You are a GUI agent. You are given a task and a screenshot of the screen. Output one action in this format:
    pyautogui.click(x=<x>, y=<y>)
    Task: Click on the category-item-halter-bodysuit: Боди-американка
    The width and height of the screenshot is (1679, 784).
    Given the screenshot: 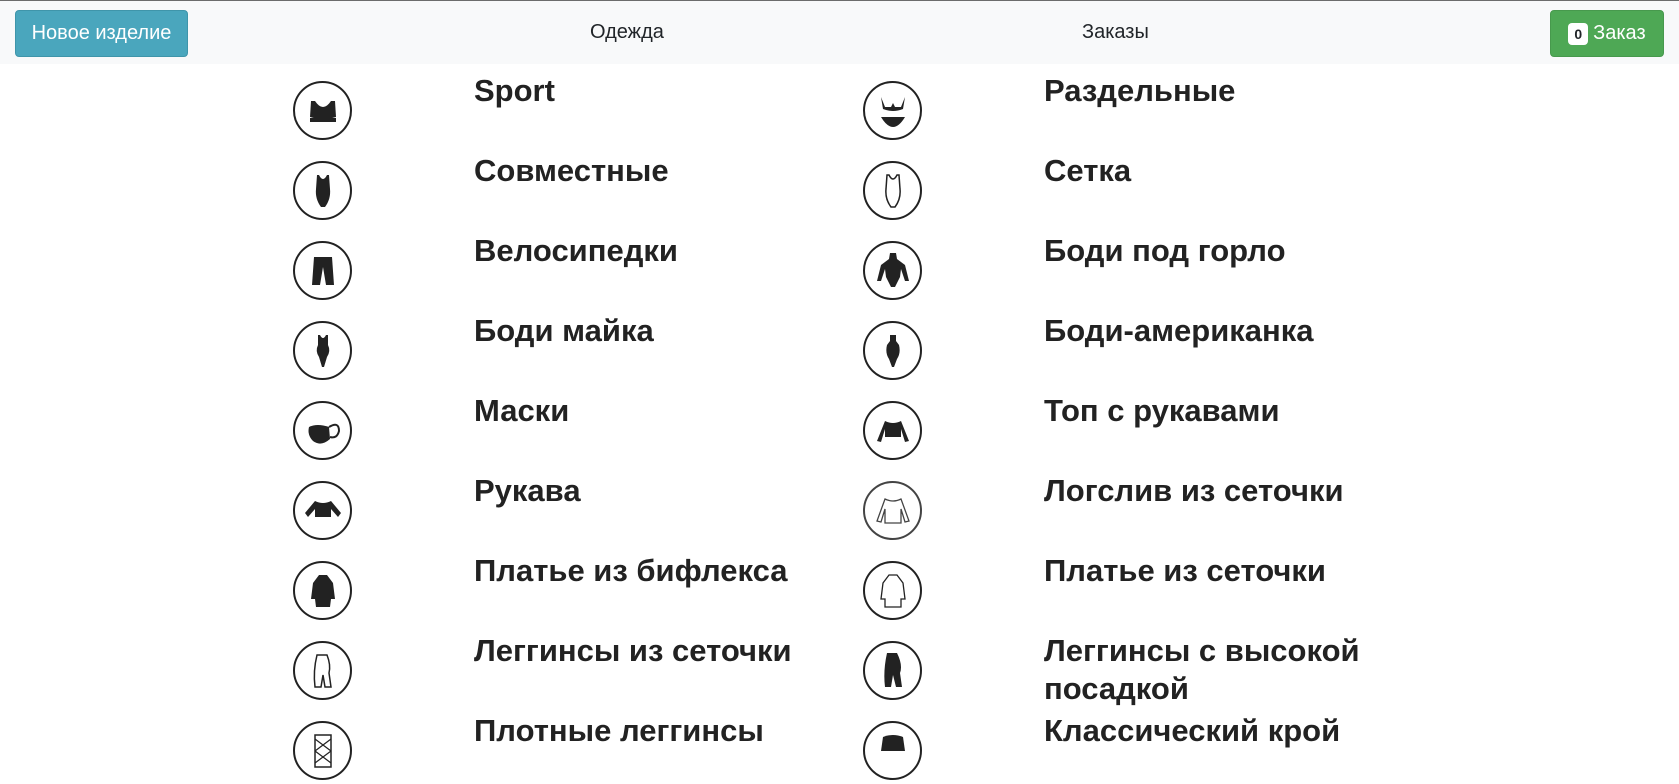 What is the action you would take?
    pyautogui.click(x=1123, y=344)
    